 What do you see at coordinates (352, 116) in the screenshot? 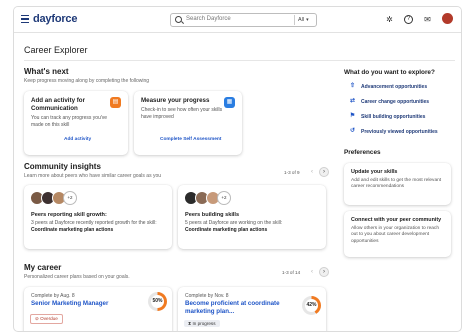
I see `skill-building-icon: ⚑` at bounding box center [352, 116].